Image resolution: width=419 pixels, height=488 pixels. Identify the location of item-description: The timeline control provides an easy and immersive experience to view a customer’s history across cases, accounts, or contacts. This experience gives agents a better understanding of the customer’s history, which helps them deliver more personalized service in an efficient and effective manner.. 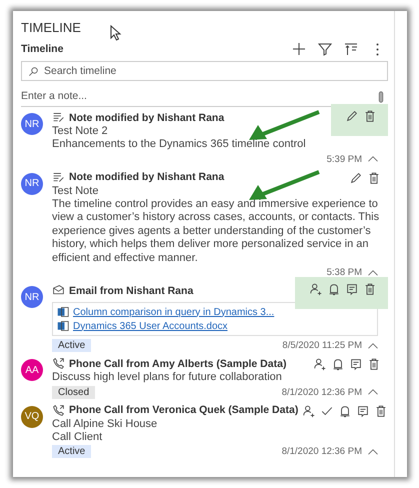
(216, 231).